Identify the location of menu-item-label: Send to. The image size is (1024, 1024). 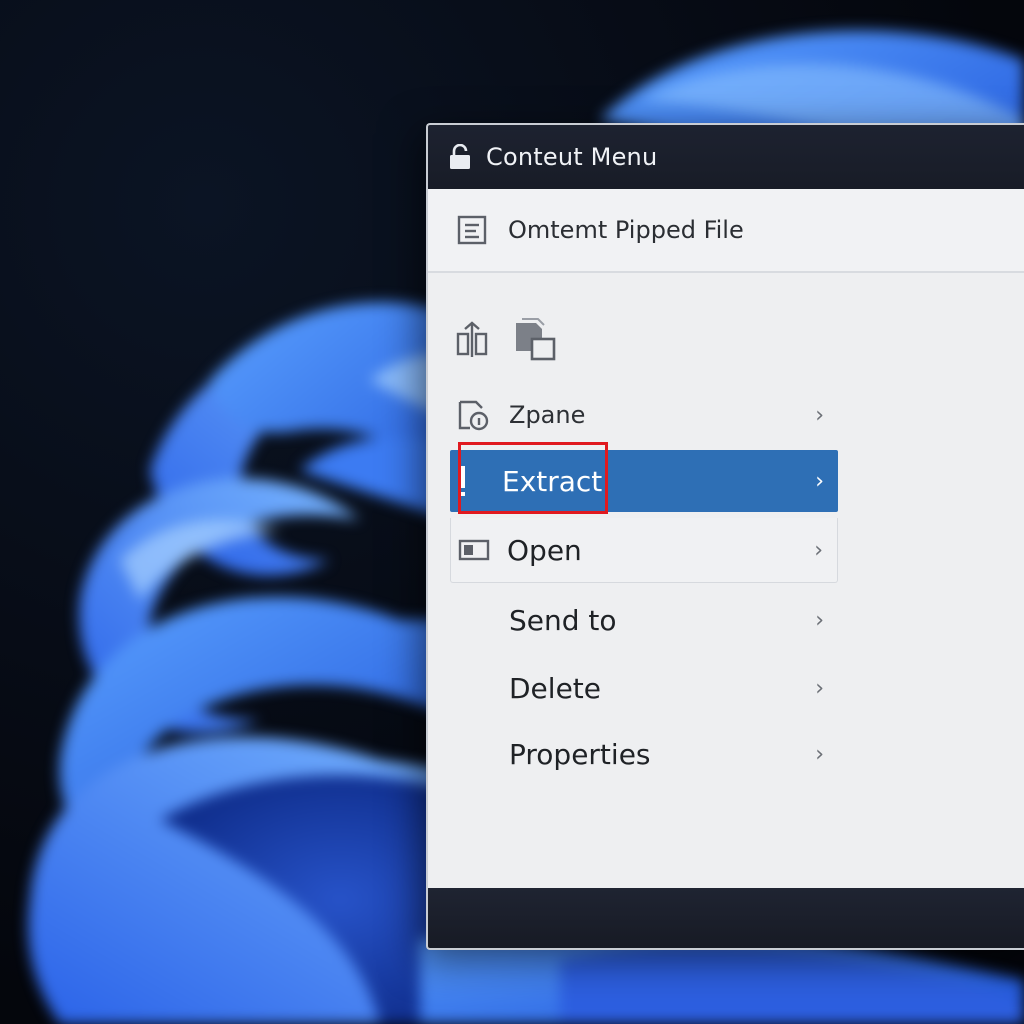
(563, 620).